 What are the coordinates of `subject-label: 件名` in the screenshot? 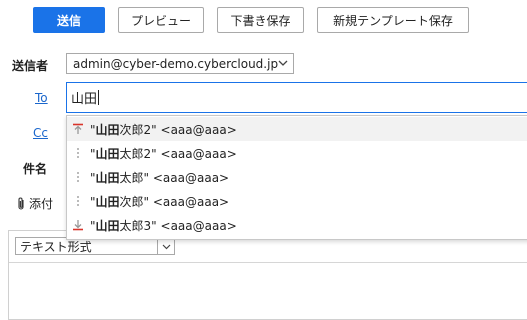 It's located at (35, 169).